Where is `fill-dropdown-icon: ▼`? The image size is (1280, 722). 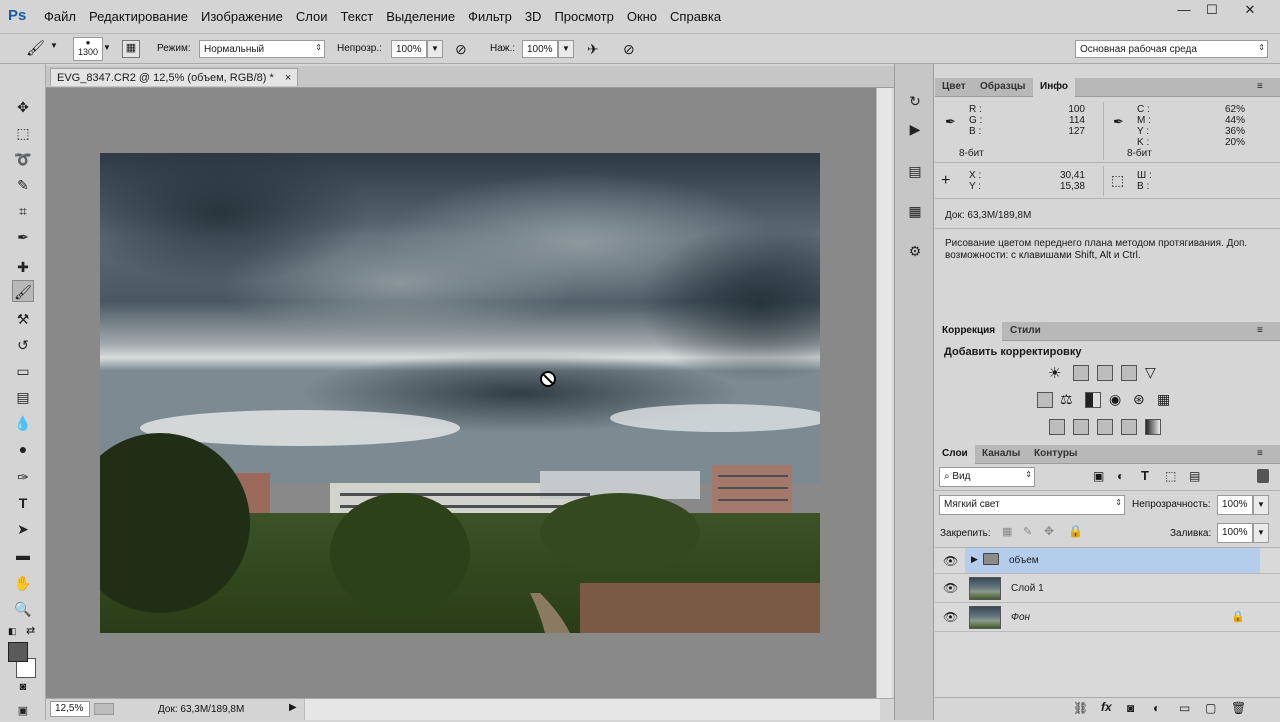
fill-dropdown-icon: ▼ is located at coordinates (1261, 533).